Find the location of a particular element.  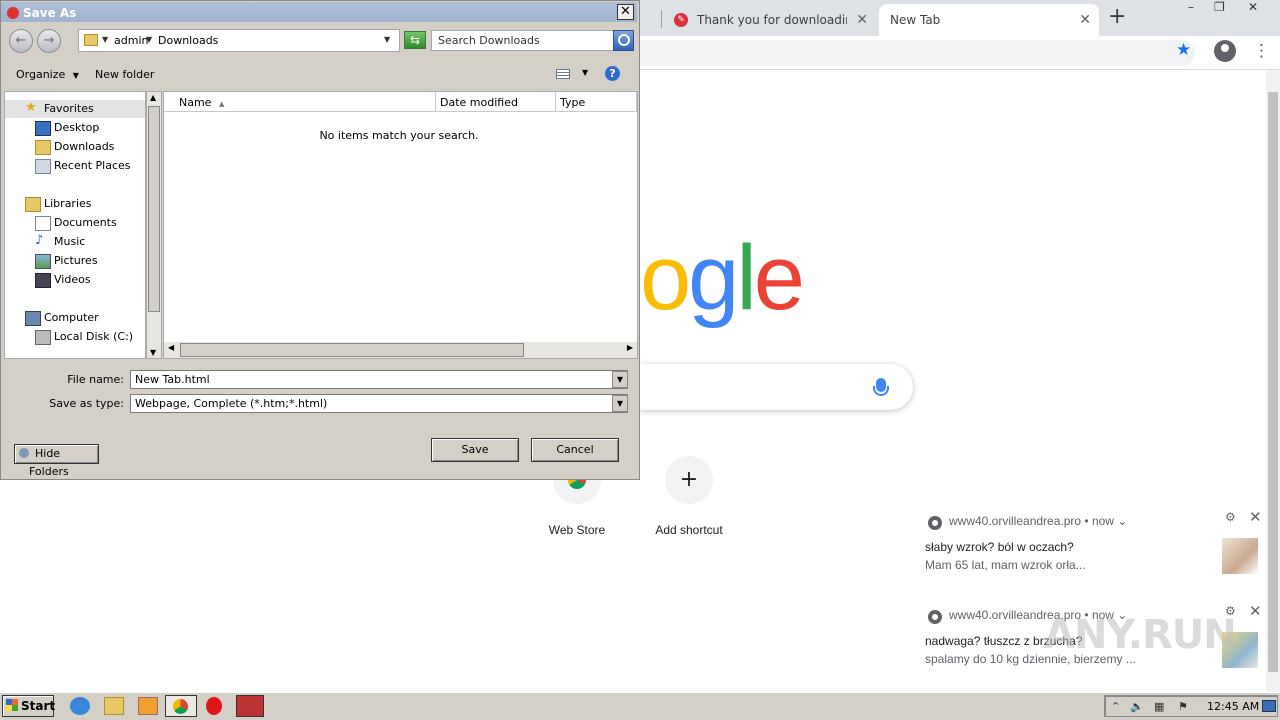

file-name-label: File name: is located at coordinates (95, 379).